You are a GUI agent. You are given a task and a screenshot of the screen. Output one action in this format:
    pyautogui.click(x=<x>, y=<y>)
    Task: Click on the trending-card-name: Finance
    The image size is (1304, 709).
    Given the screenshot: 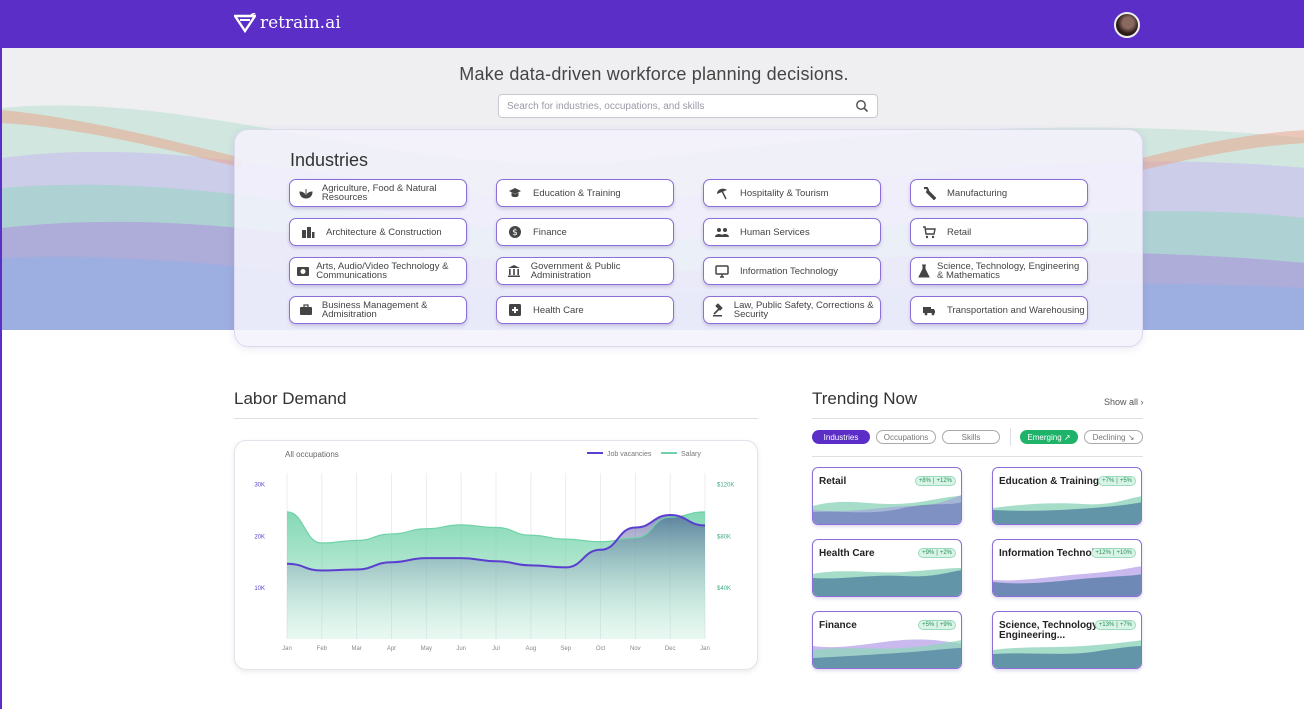 What is the action you would take?
    pyautogui.click(x=838, y=625)
    